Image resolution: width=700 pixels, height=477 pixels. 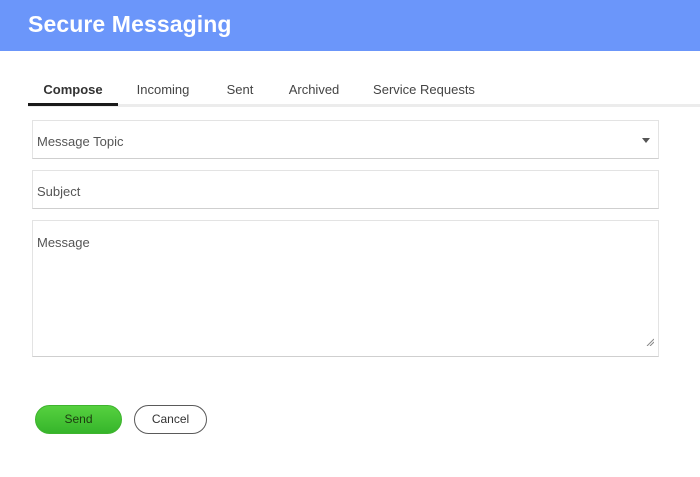 What do you see at coordinates (350, 25) in the screenshot?
I see `app-header: Secure Messaging` at bounding box center [350, 25].